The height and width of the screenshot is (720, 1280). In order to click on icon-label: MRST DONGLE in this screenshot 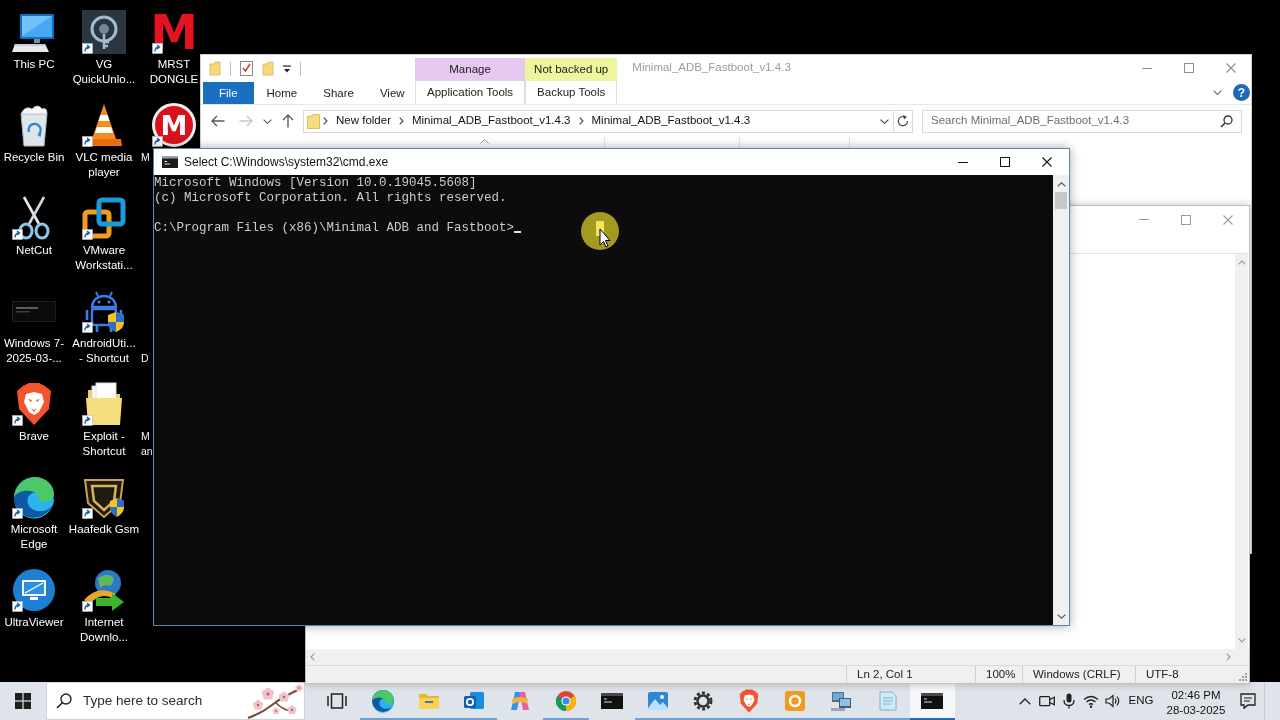, I will do `click(174, 71)`.